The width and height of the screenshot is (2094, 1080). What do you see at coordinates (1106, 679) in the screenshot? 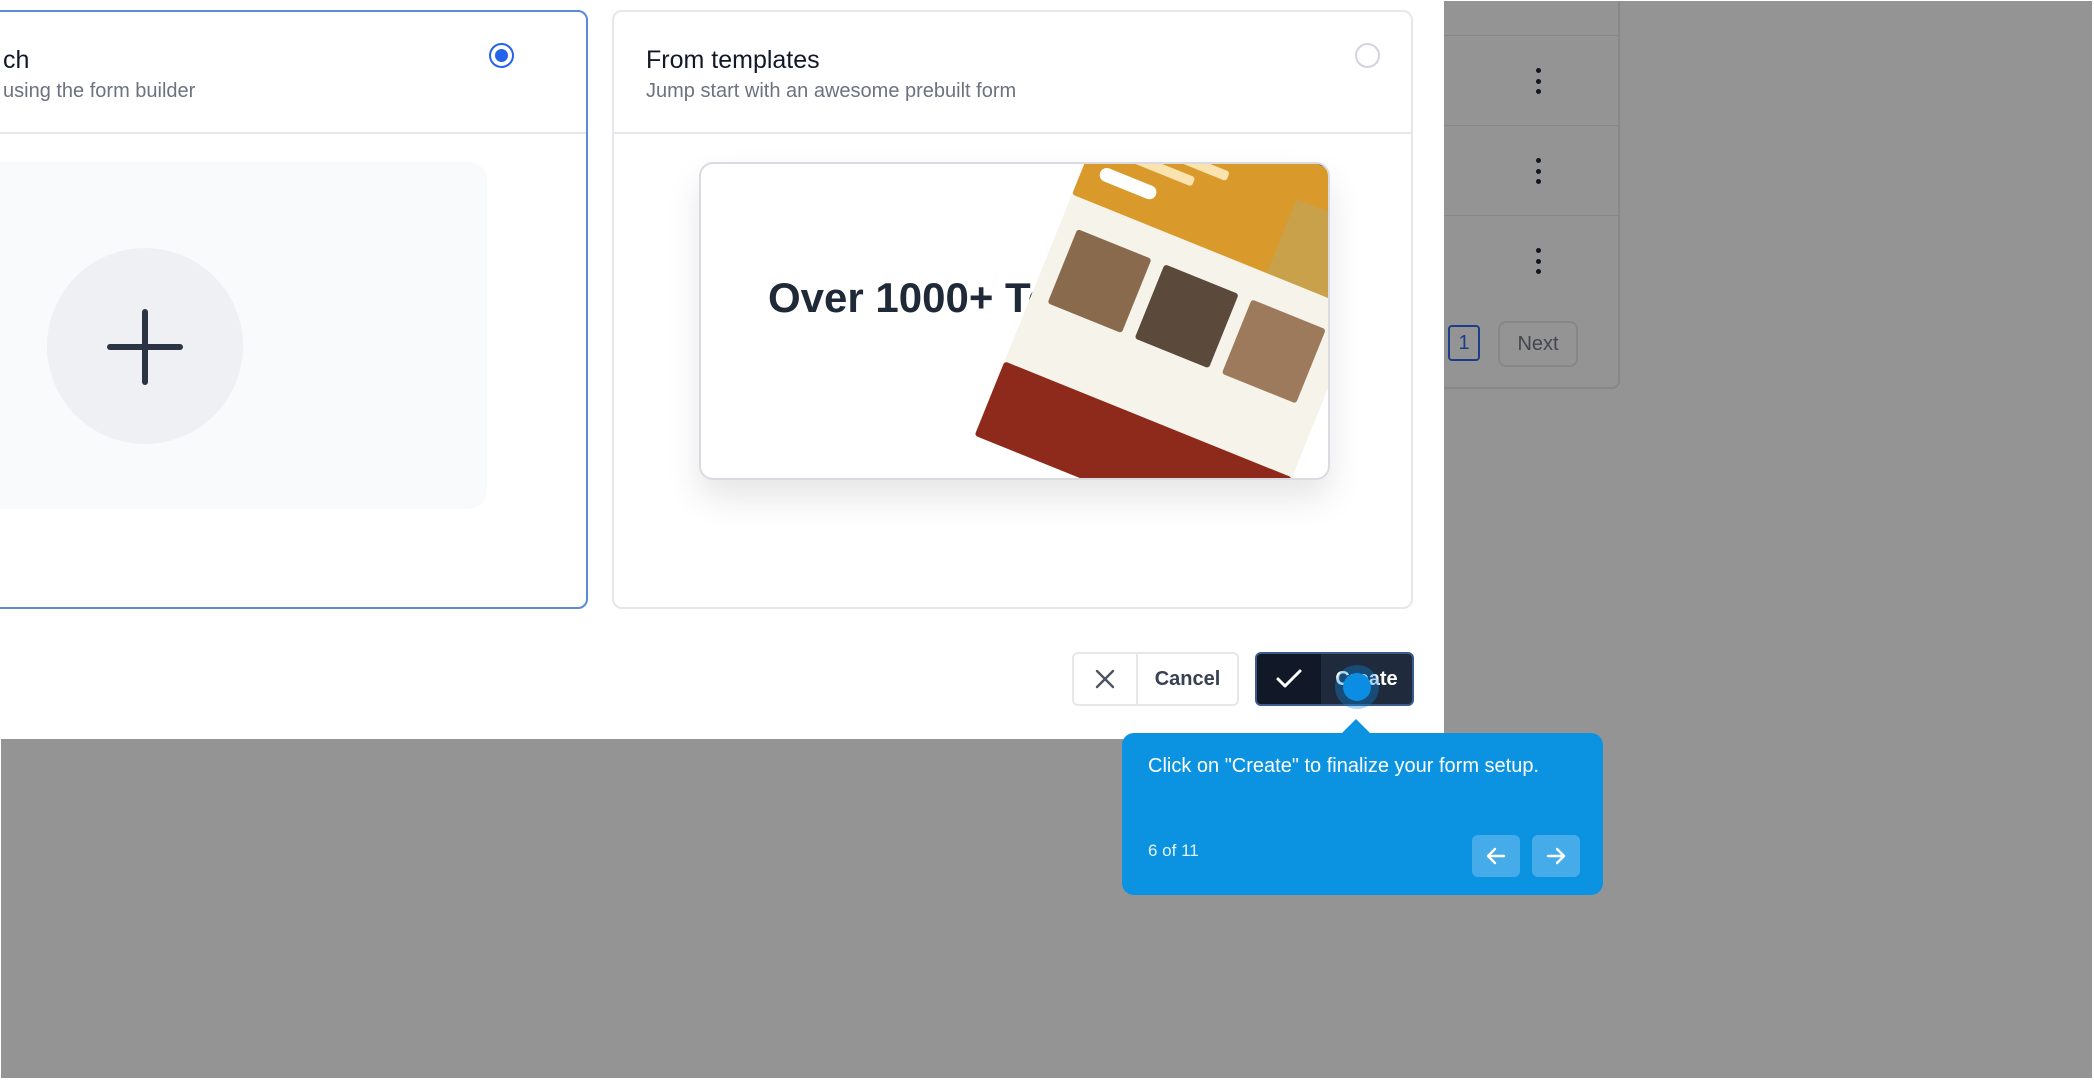
I see `close-icon` at bounding box center [1106, 679].